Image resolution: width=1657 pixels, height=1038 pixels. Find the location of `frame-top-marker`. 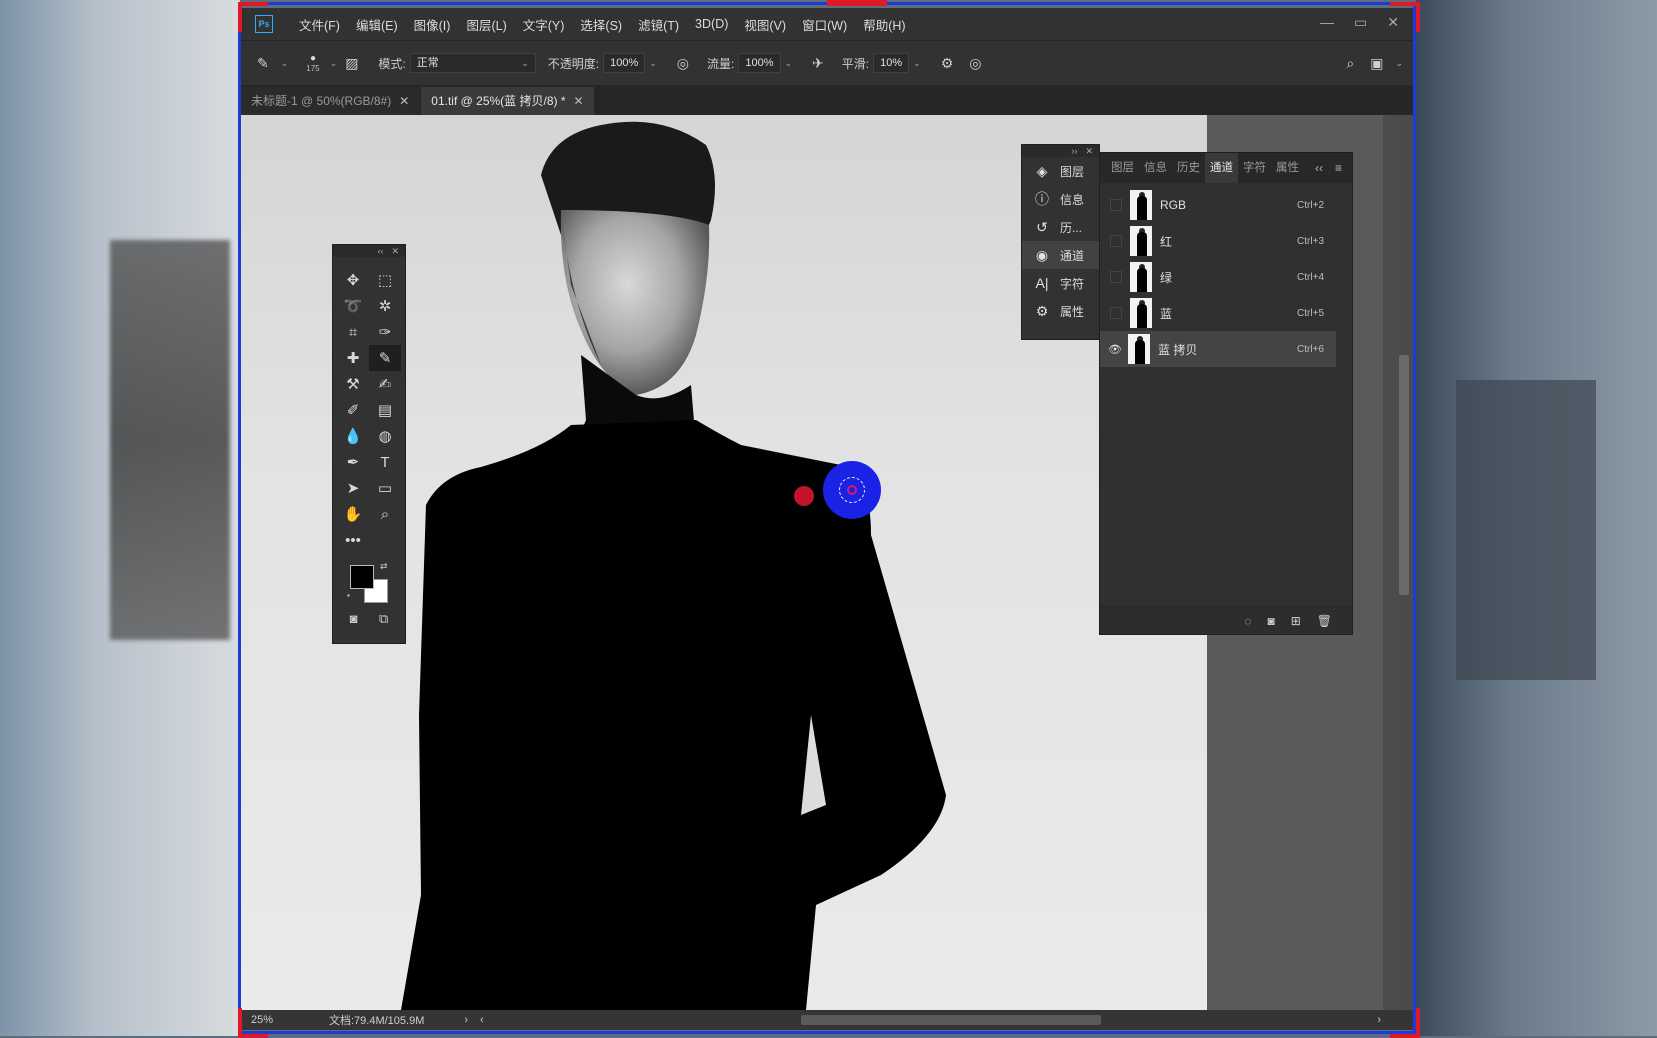

frame-top-marker is located at coordinates (857, 3).